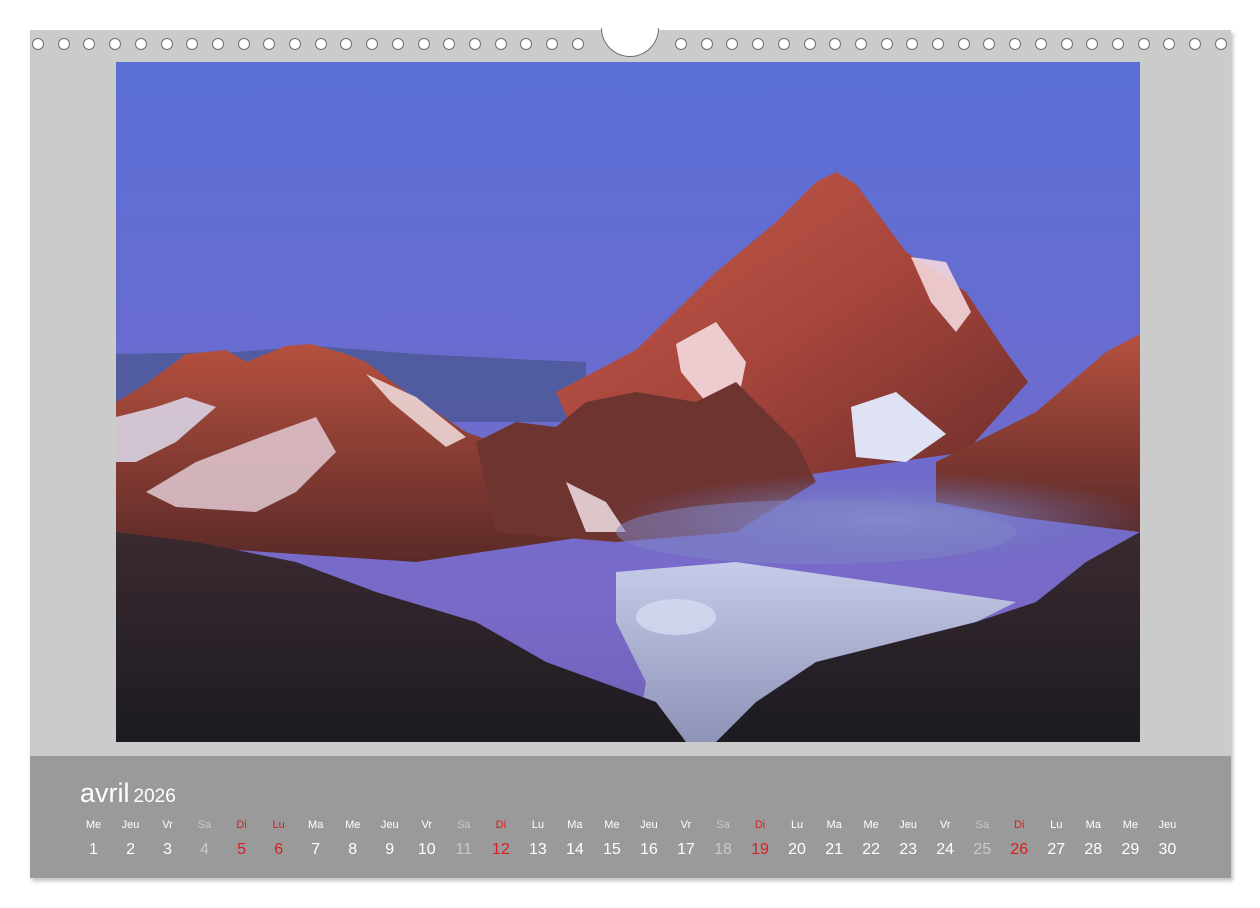 The image size is (1260, 908). I want to click on day-number: 6, so click(279, 849).